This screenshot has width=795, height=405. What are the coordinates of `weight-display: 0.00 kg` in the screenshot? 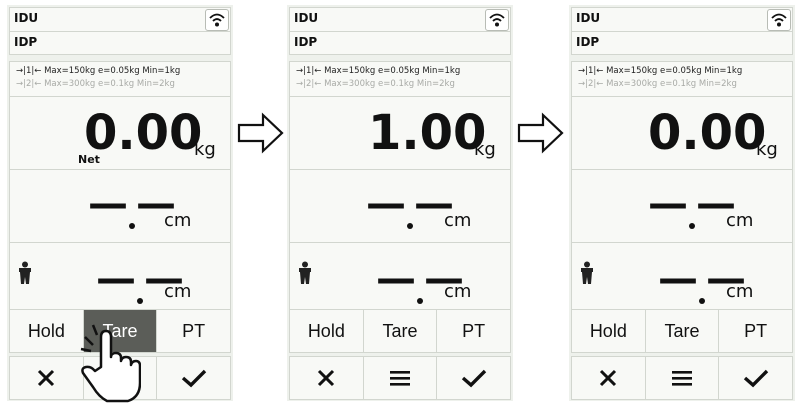 It's located at (682, 133).